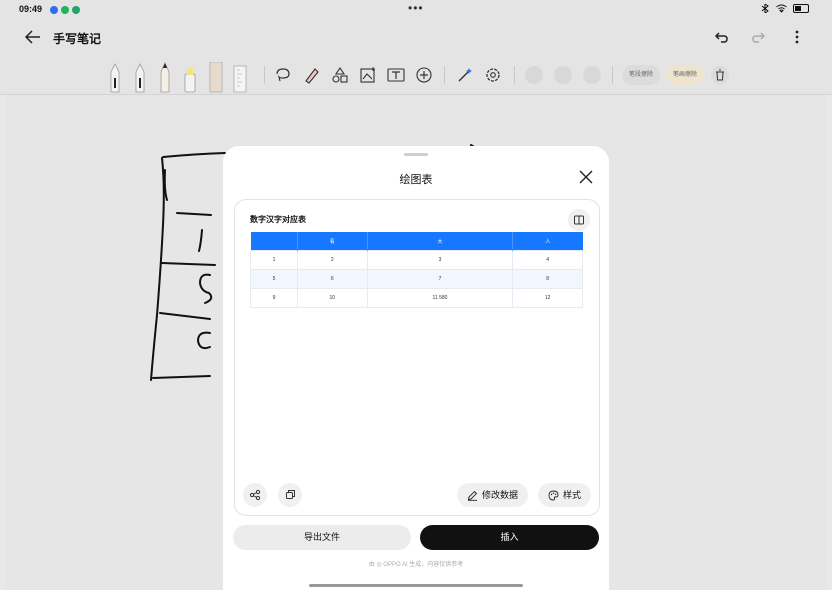 This screenshot has width=832, height=590. What do you see at coordinates (140, 78) in the screenshot?
I see `fountain-pen-icon` at bounding box center [140, 78].